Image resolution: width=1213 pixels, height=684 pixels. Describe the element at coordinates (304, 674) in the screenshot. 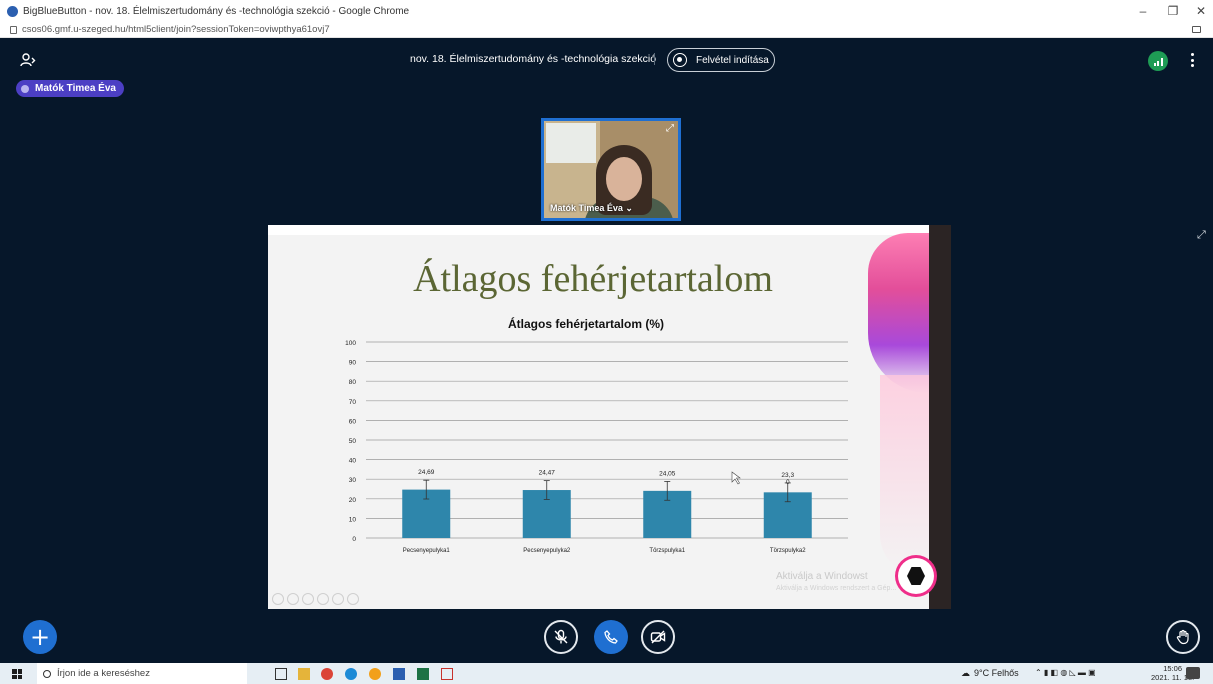

I see `file-explorer-icon` at that location.